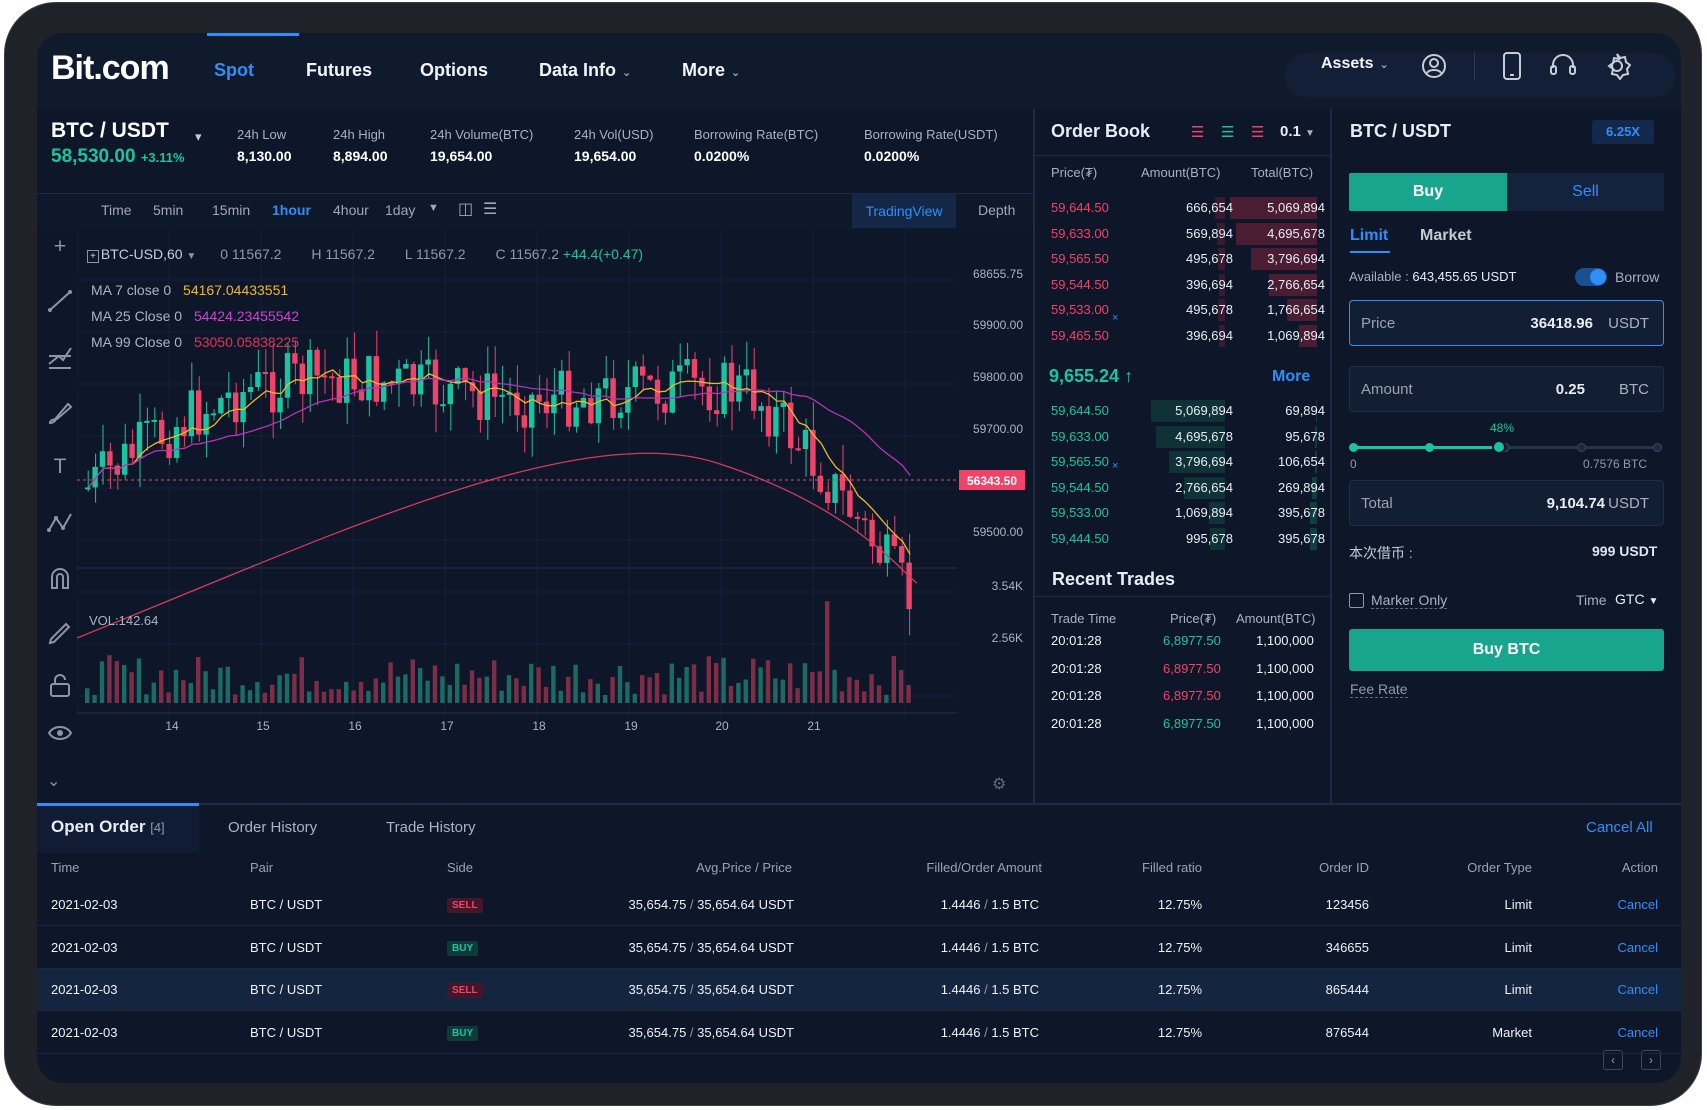  What do you see at coordinates (60, 357) in the screenshot?
I see `fibonacci-icon` at bounding box center [60, 357].